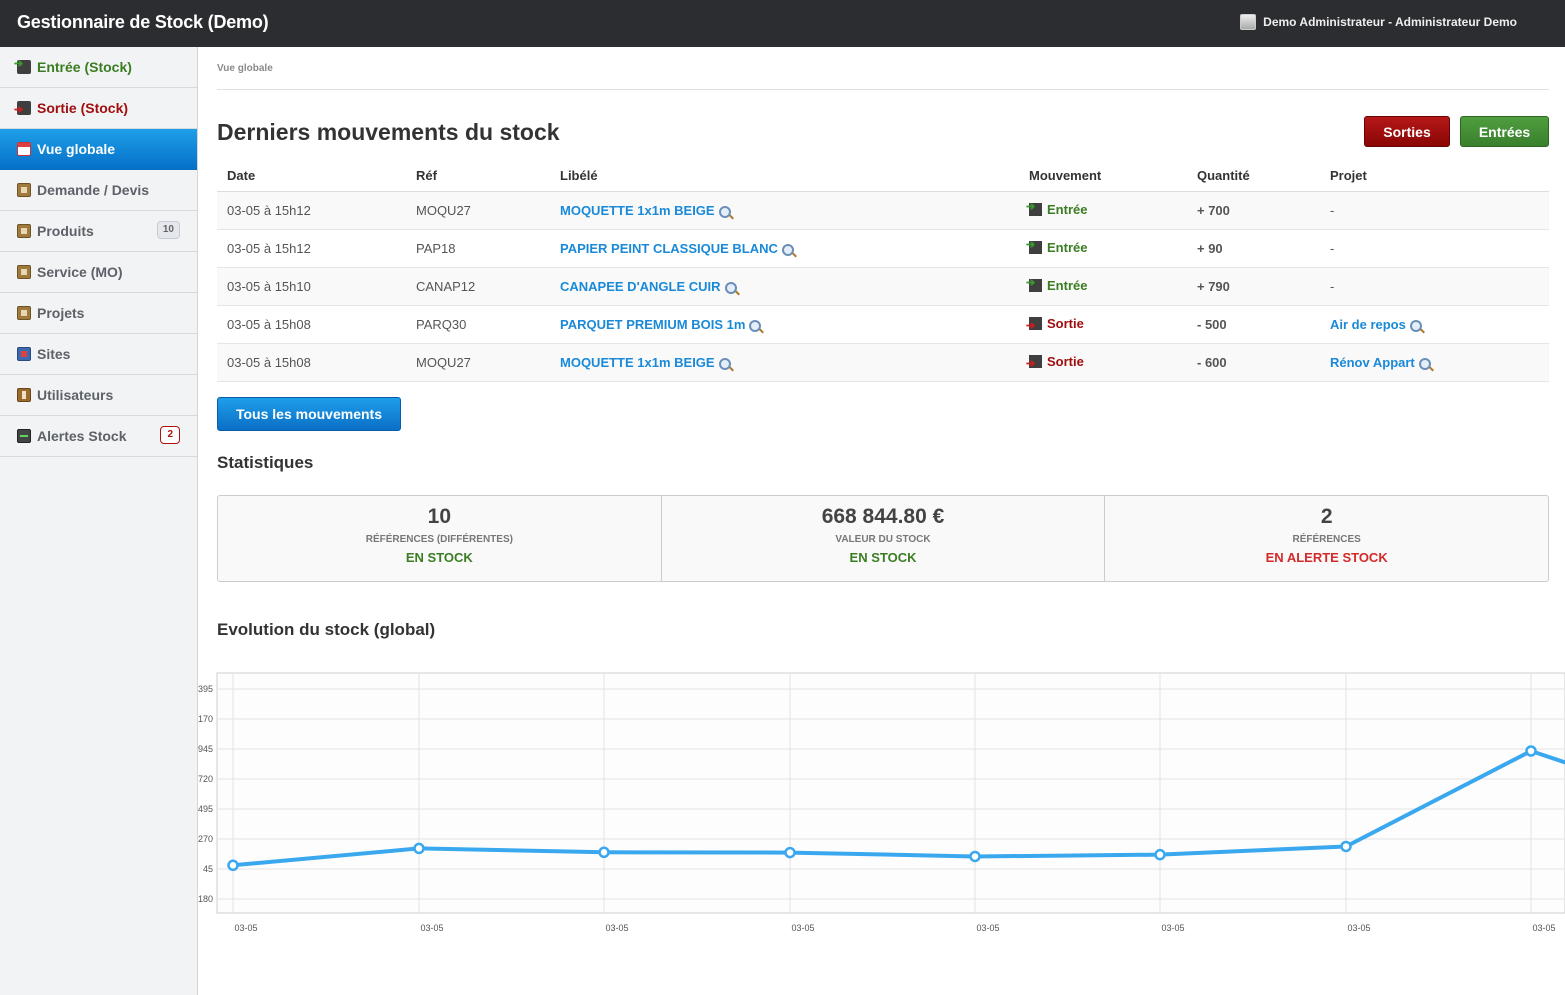 Image resolution: width=1565 pixels, height=995 pixels. What do you see at coordinates (1372, 362) in the screenshot?
I see `project-link: Rénov Appart` at bounding box center [1372, 362].